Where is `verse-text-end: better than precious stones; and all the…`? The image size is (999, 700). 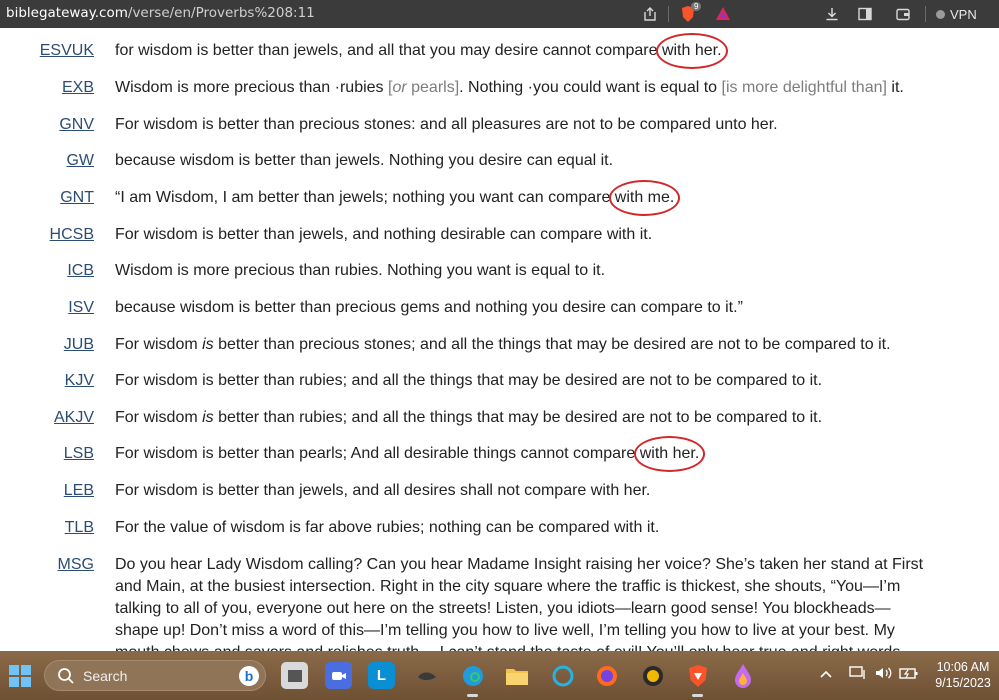 verse-text-end: better than precious stones; and all the… is located at coordinates (552, 344).